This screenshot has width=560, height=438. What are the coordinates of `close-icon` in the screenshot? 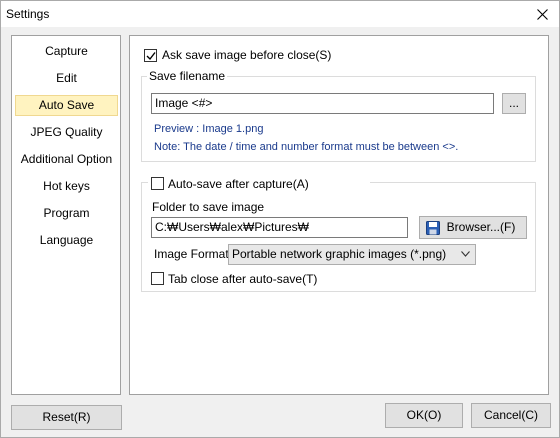 It's located at (542, 14).